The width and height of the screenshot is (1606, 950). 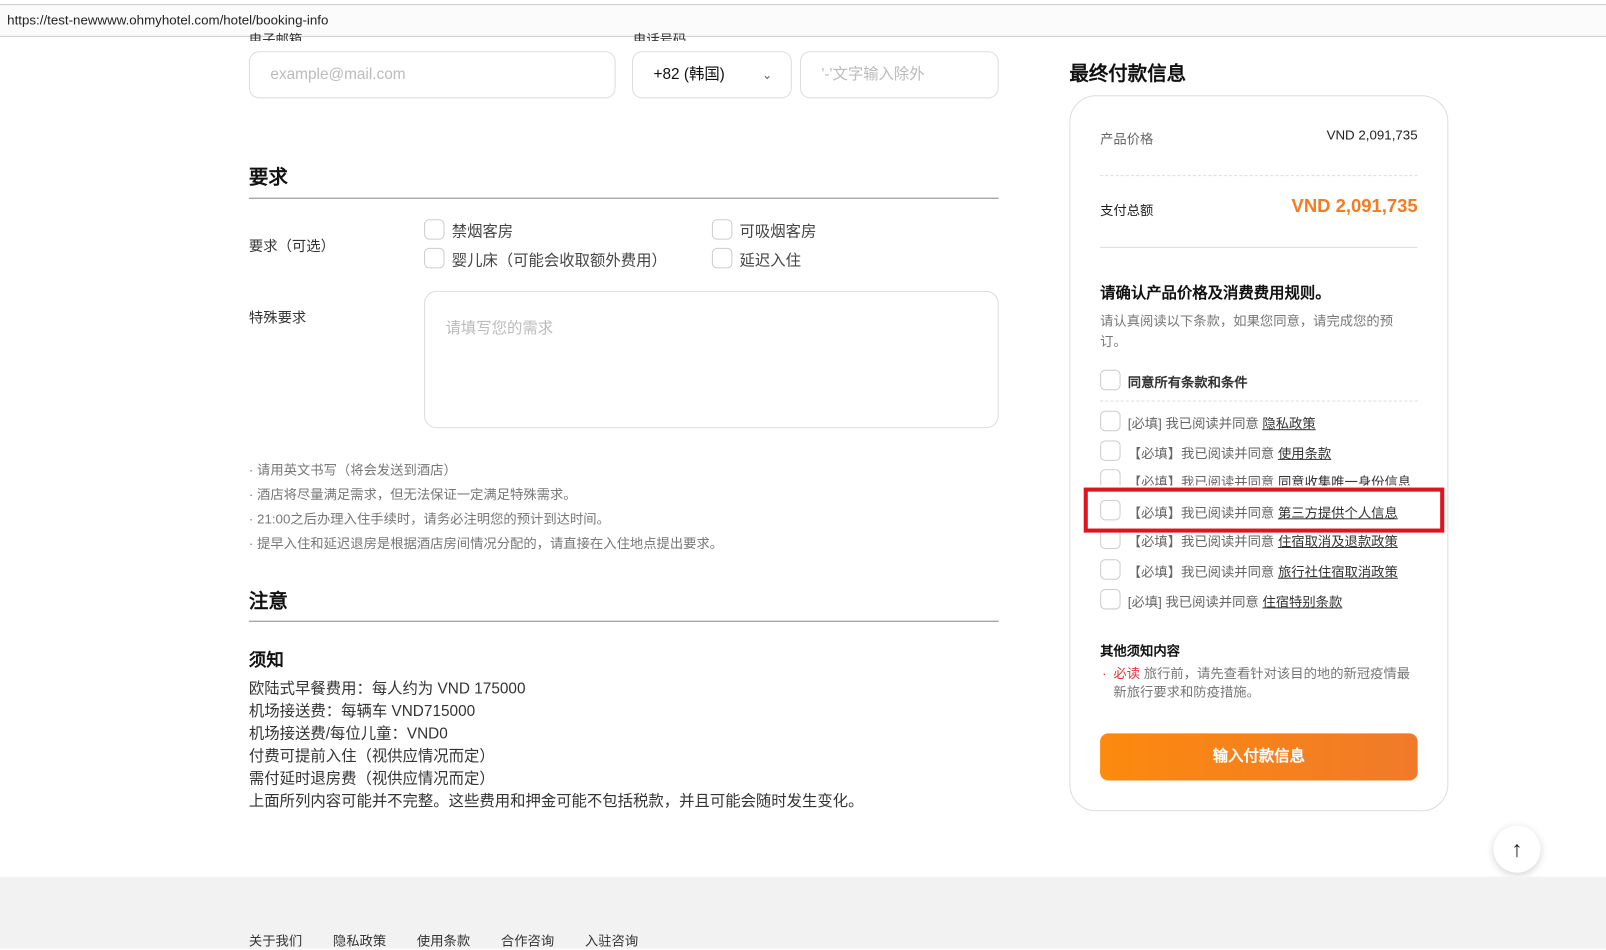 I want to click on term-link: 同意收集唯一身份信息, so click(x=1344, y=479).